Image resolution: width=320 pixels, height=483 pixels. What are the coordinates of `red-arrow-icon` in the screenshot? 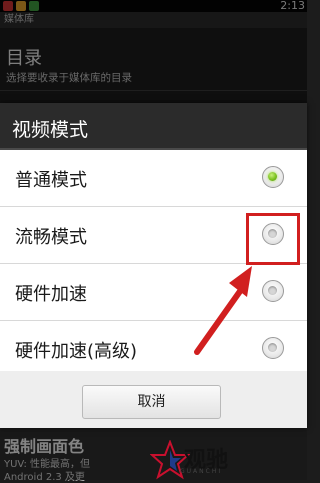 It's located at (223, 310).